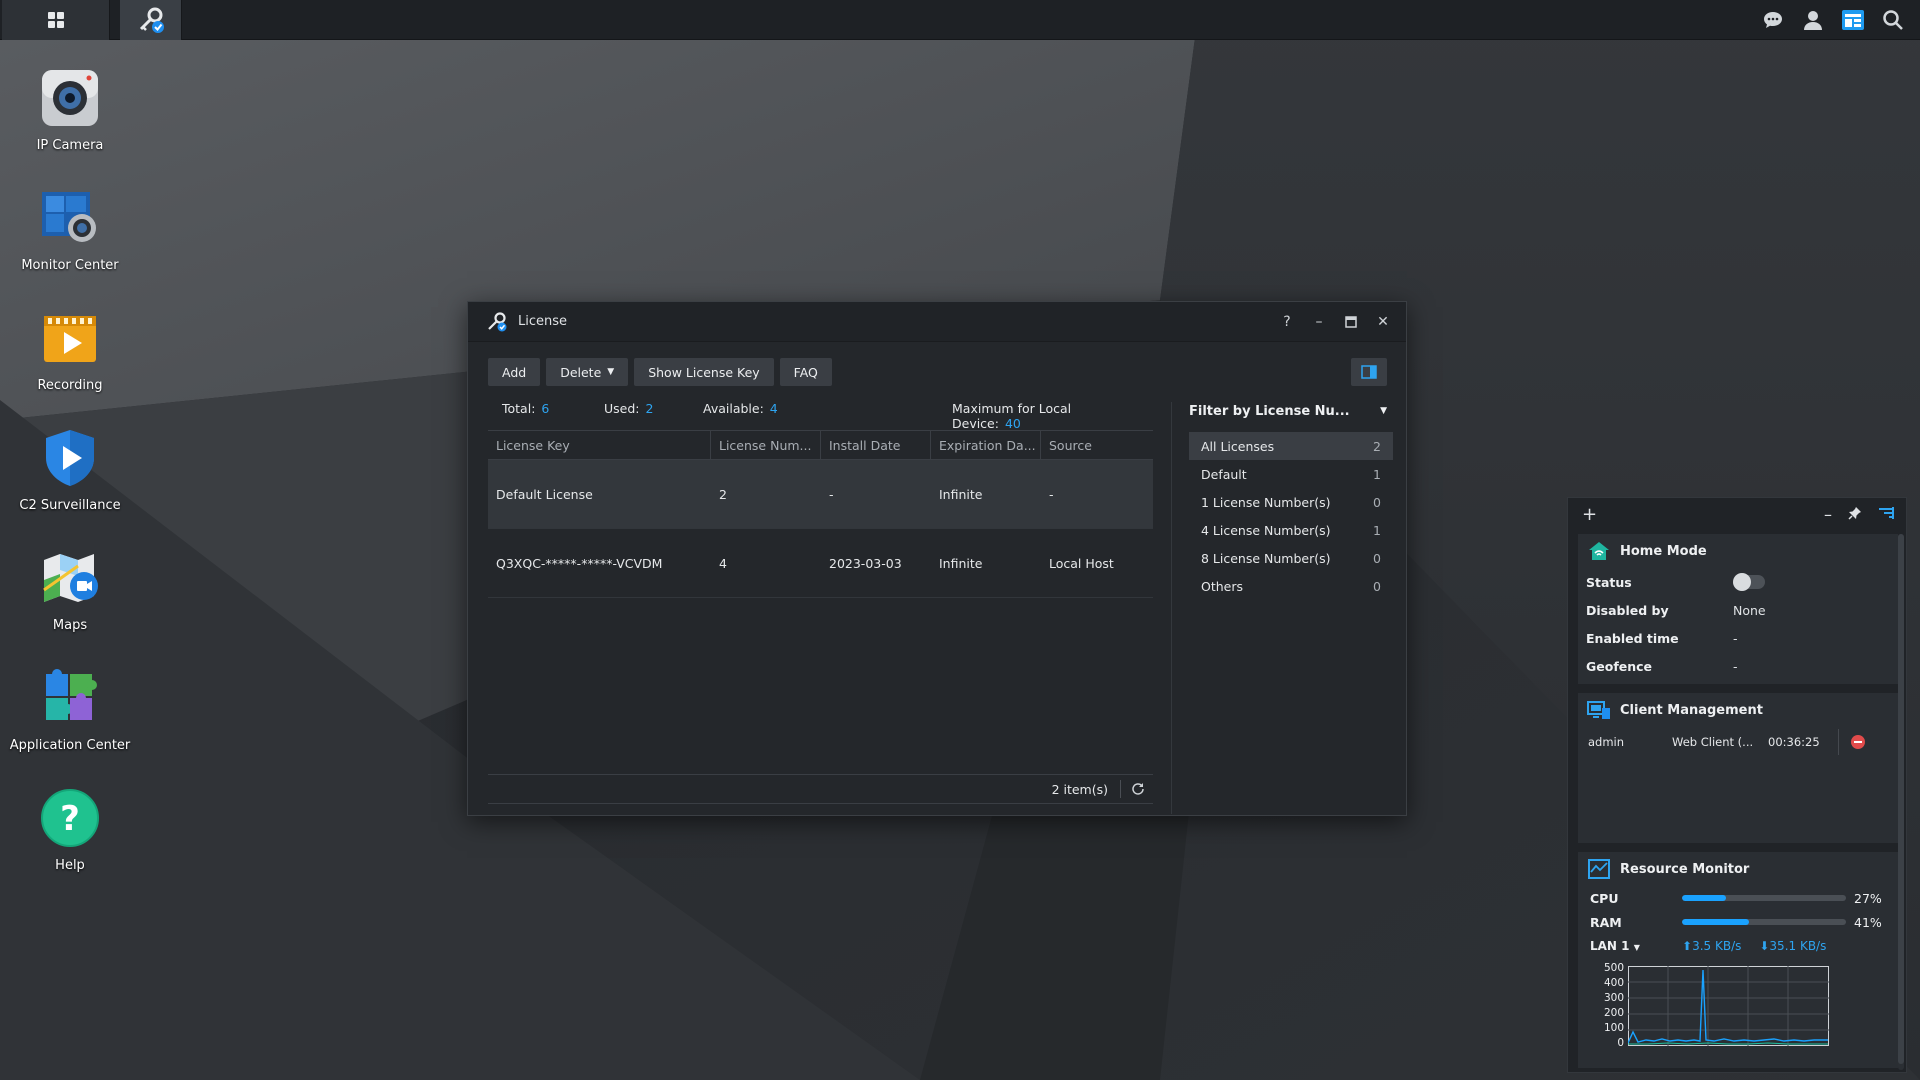  What do you see at coordinates (1749, 582) in the screenshot?
I see `home-mode-toggle` at bounding box center [1749, 582].